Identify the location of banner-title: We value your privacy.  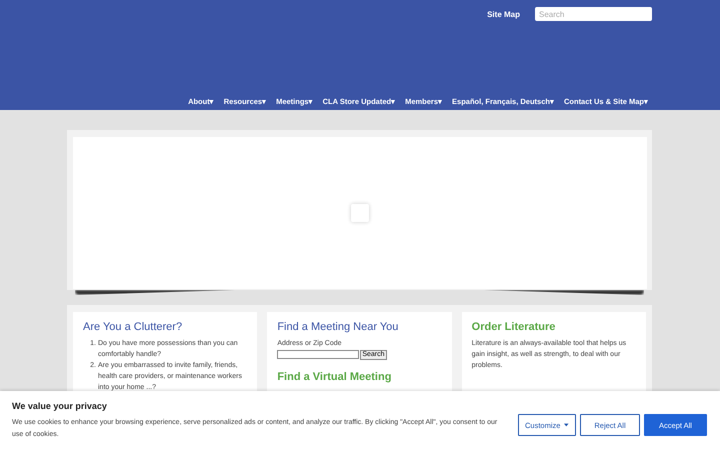
(60, 406).